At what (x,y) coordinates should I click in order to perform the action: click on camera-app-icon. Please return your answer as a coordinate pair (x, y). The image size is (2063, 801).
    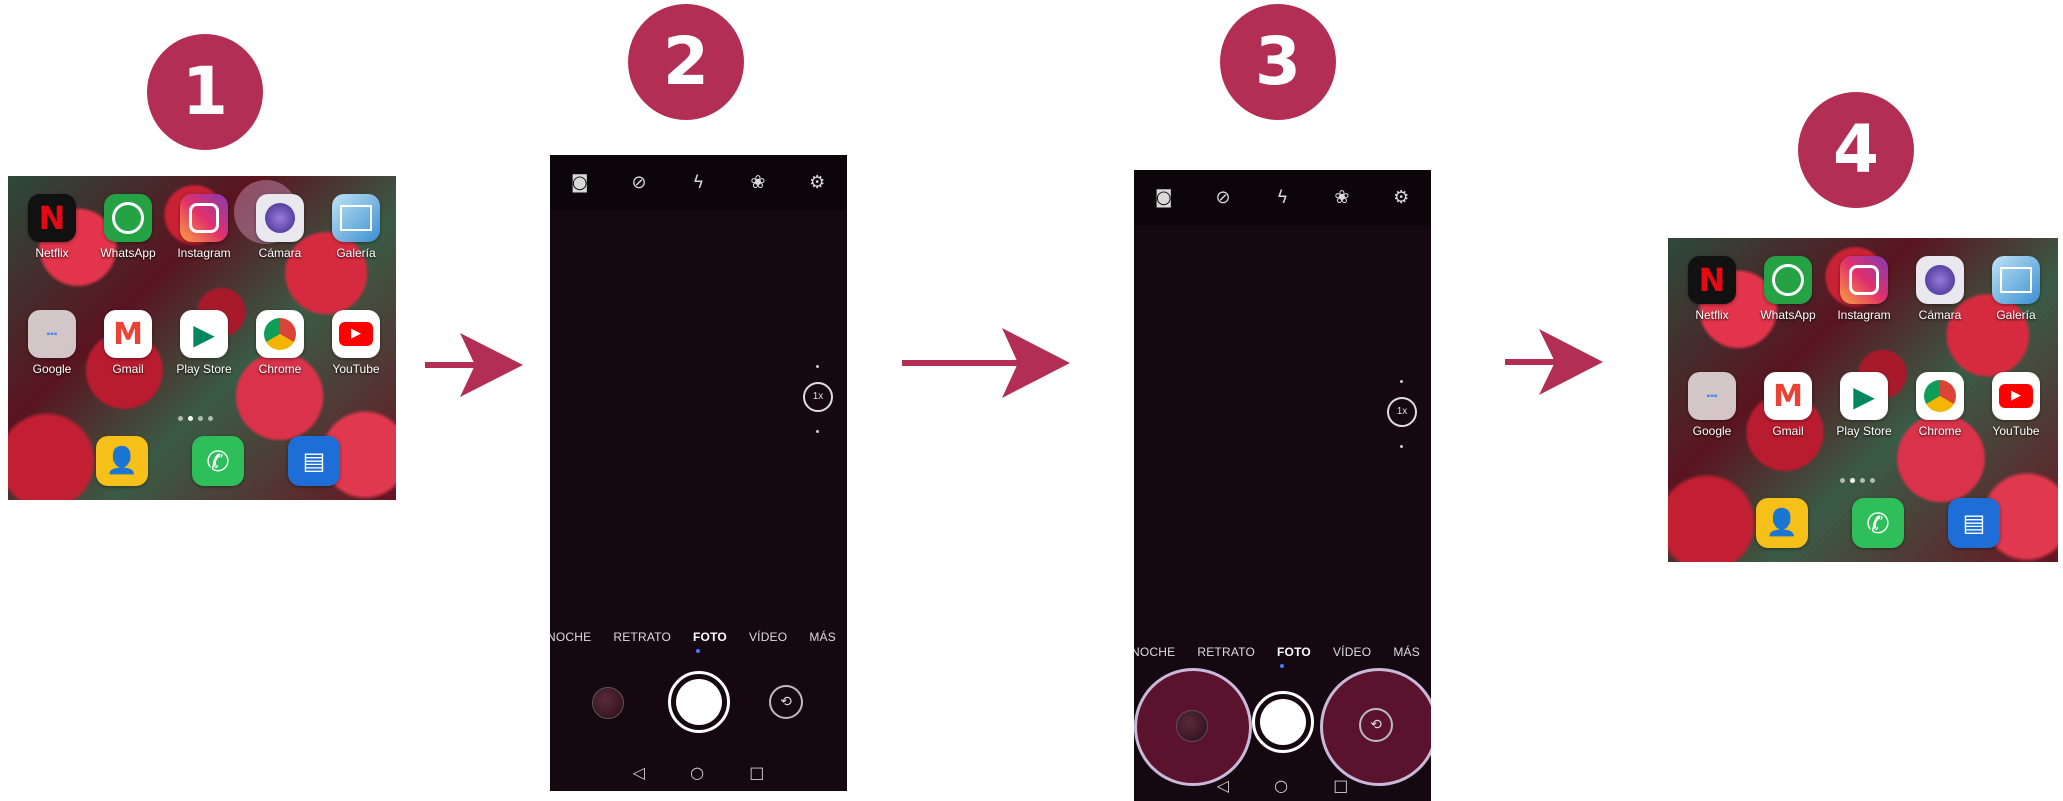
    Looking at the image, I should click on (280, 218).